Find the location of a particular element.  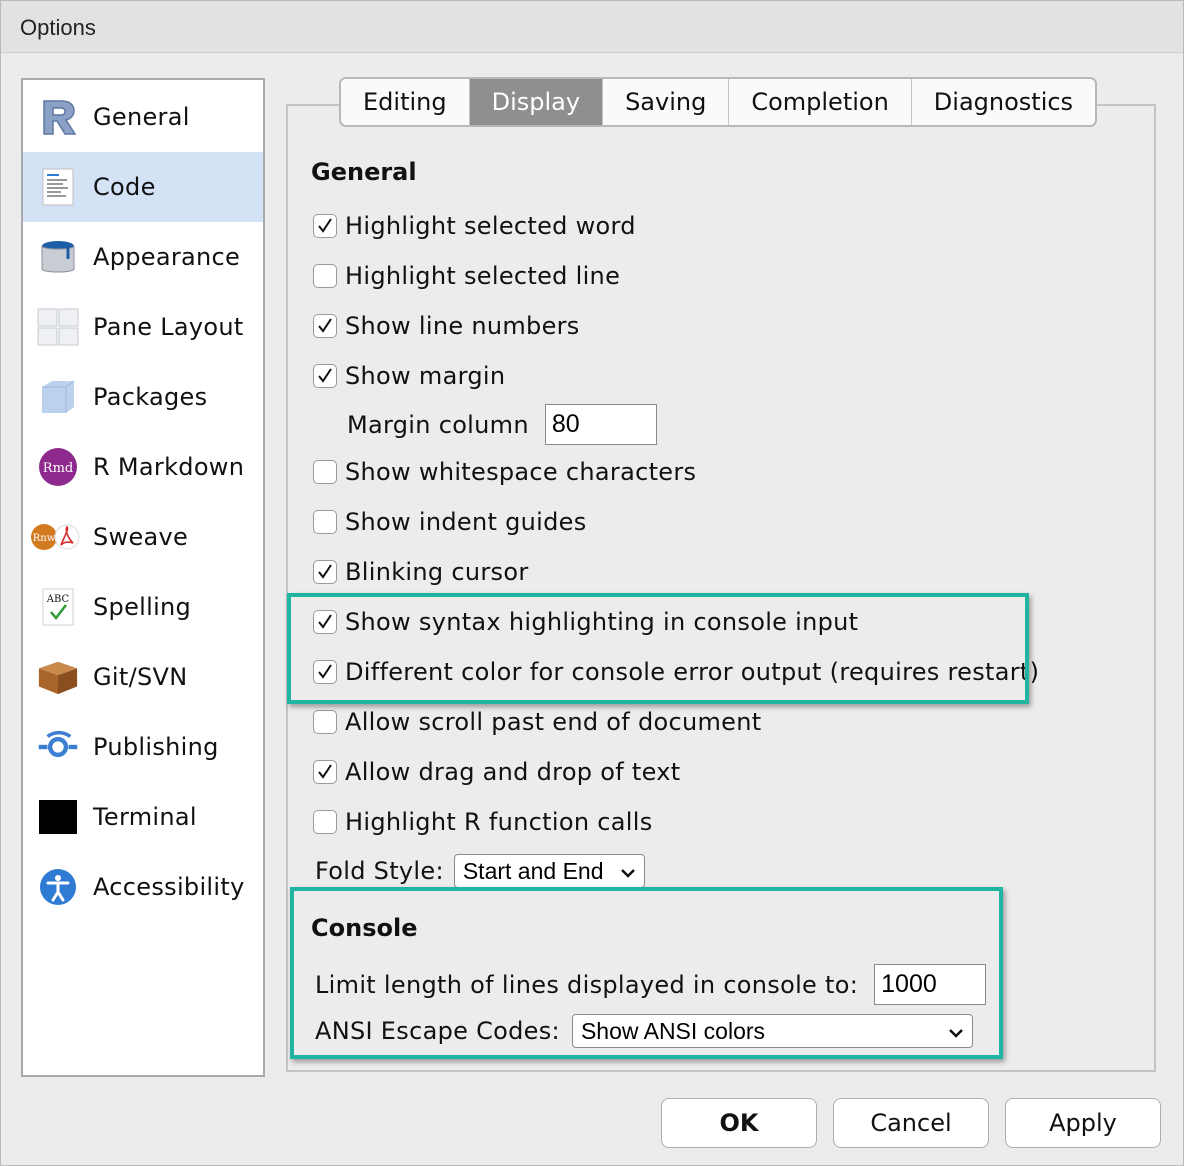

option-show-indent-guides: Show indent guides is located at coordinates (450, 522).